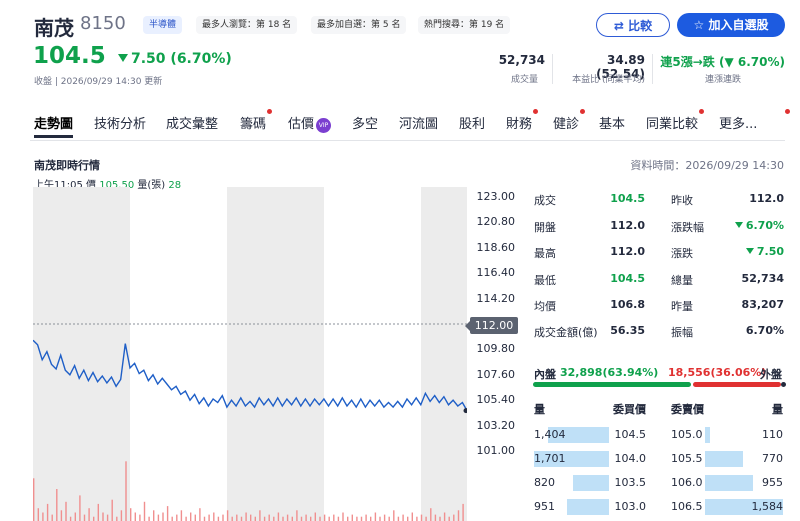  Describe the element at coordinates (612, 384) in the screenshot. I see `inner-volume-bar` at that location.